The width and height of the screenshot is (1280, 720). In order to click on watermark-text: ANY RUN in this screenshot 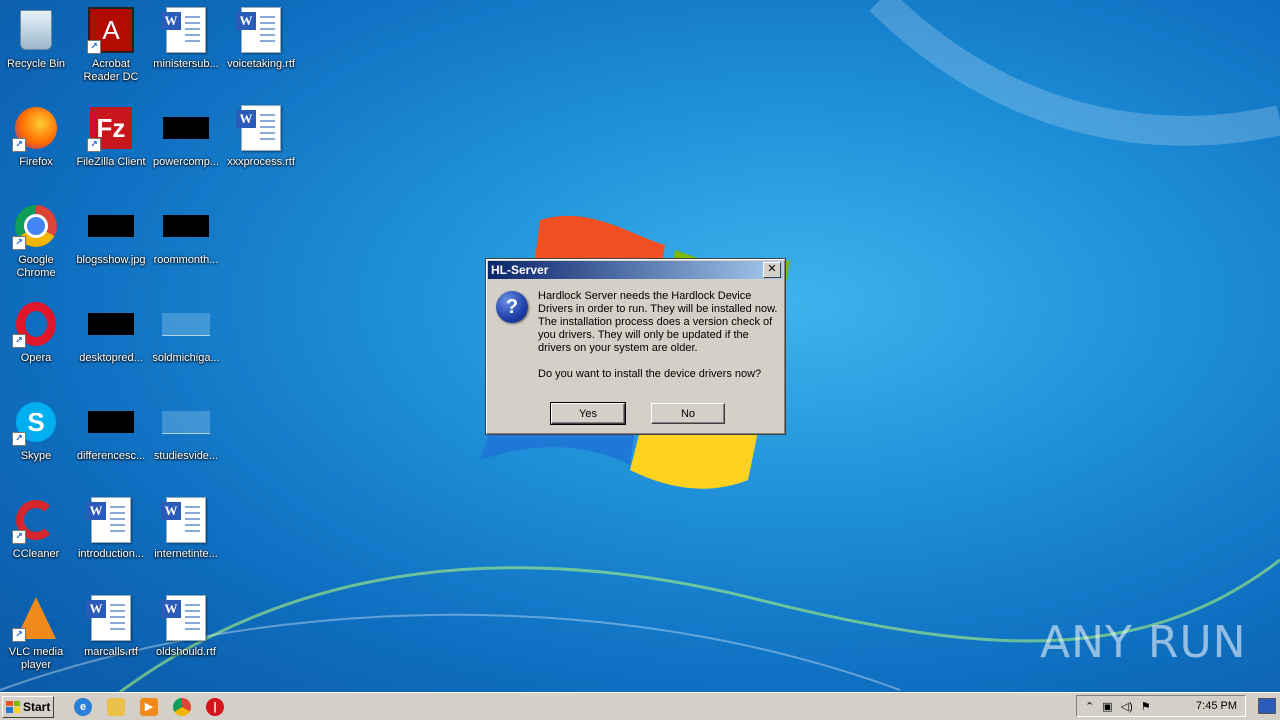, I will do `click(1143, 642)`.